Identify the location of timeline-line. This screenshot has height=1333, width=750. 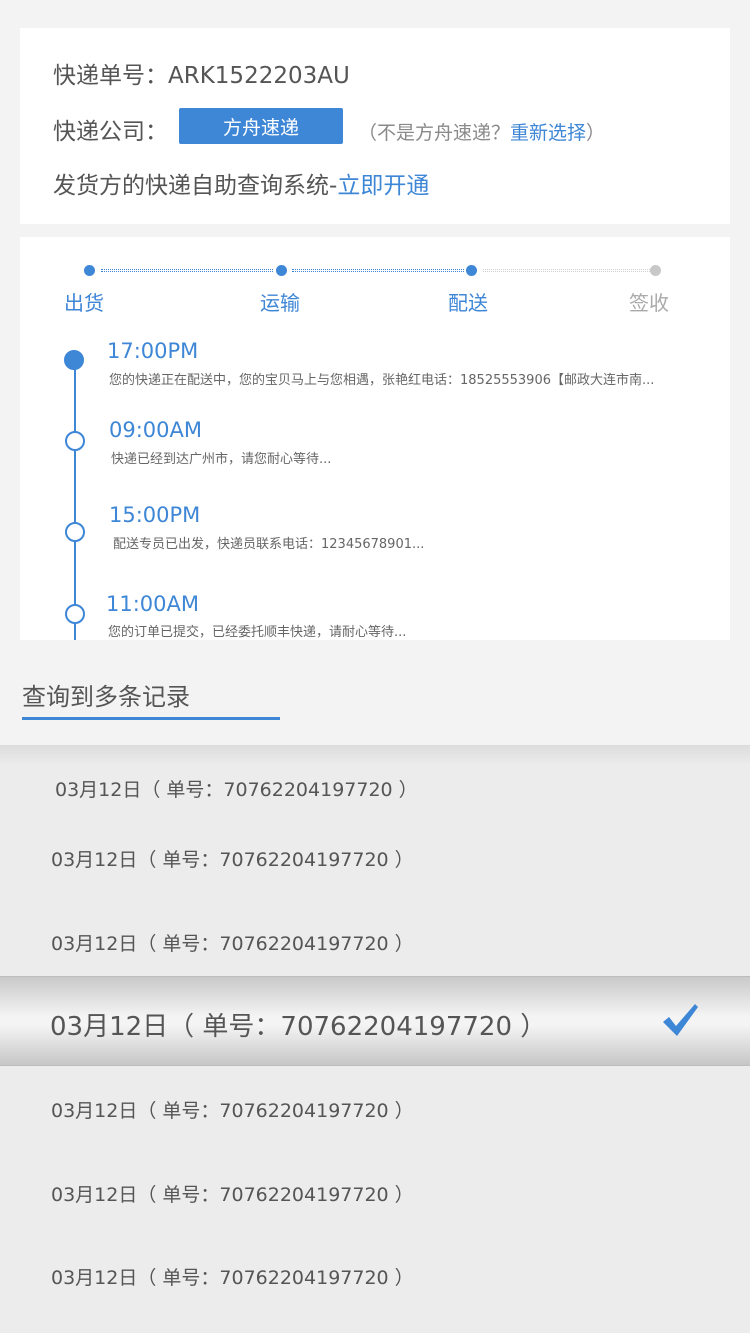
(75, 499).